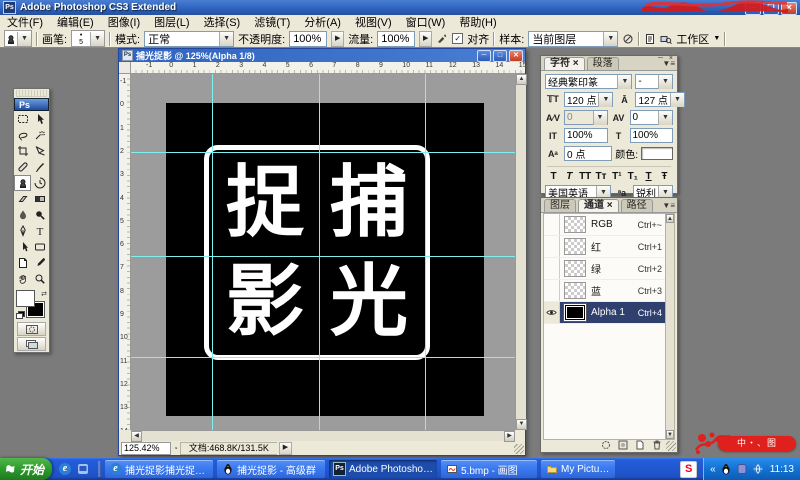 This screenshot has width=800, height=480. I want to click on text-style-button-0: T, so click(553, 176).